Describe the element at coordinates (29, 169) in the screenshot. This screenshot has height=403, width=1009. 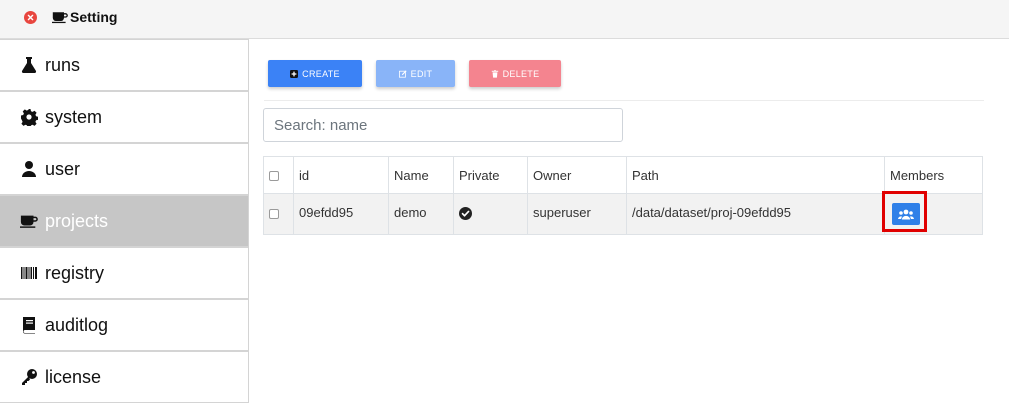
I see `user-icon` at that location.